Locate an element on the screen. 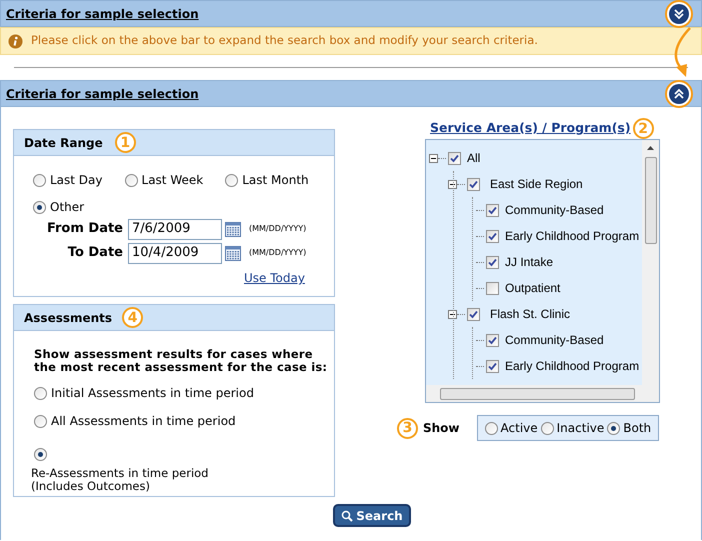  radio-label: Inactive is located at coordinates (580, 428).